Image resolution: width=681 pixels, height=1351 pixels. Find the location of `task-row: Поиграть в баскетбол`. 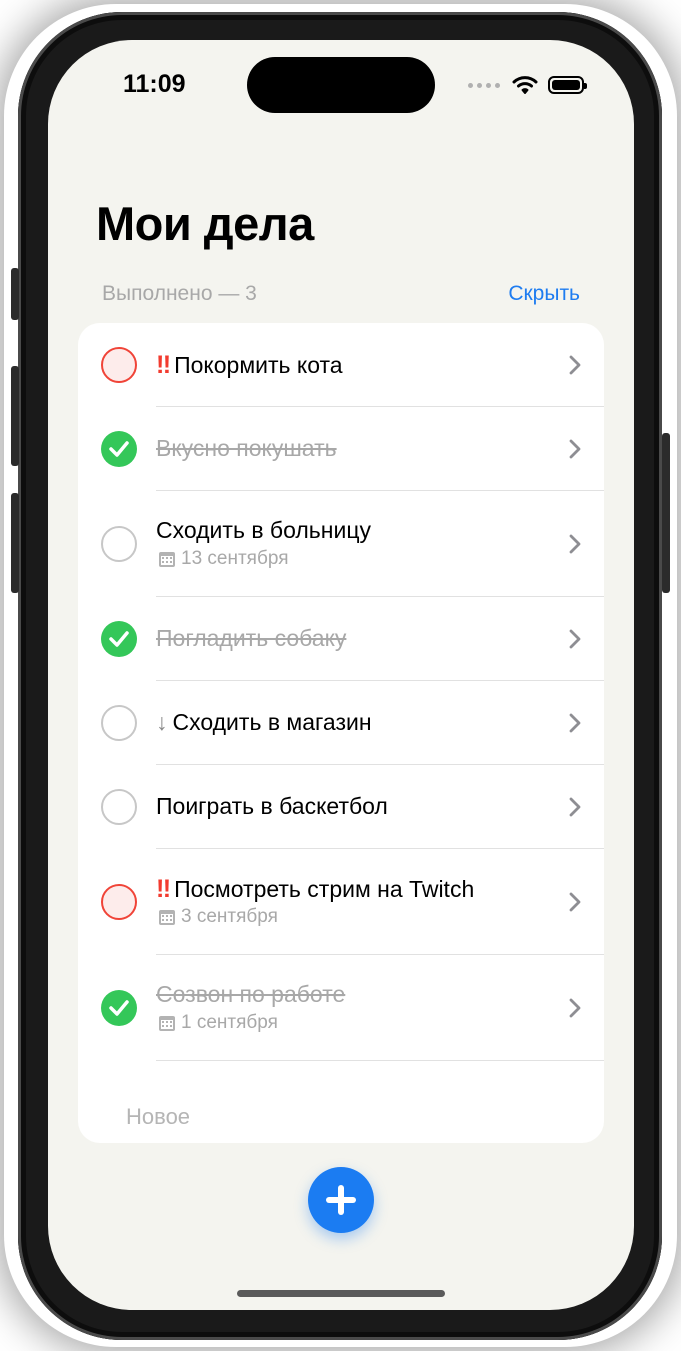

task-row: Поиграть в баскетбол is located at coordinates (341, 807).